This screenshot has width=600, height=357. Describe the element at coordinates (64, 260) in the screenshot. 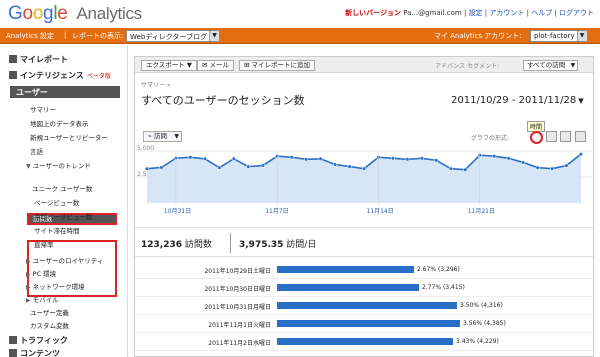

I see `sidebar-item-loyalty: ▶ ユーザーのロイヤリティ` at that location.